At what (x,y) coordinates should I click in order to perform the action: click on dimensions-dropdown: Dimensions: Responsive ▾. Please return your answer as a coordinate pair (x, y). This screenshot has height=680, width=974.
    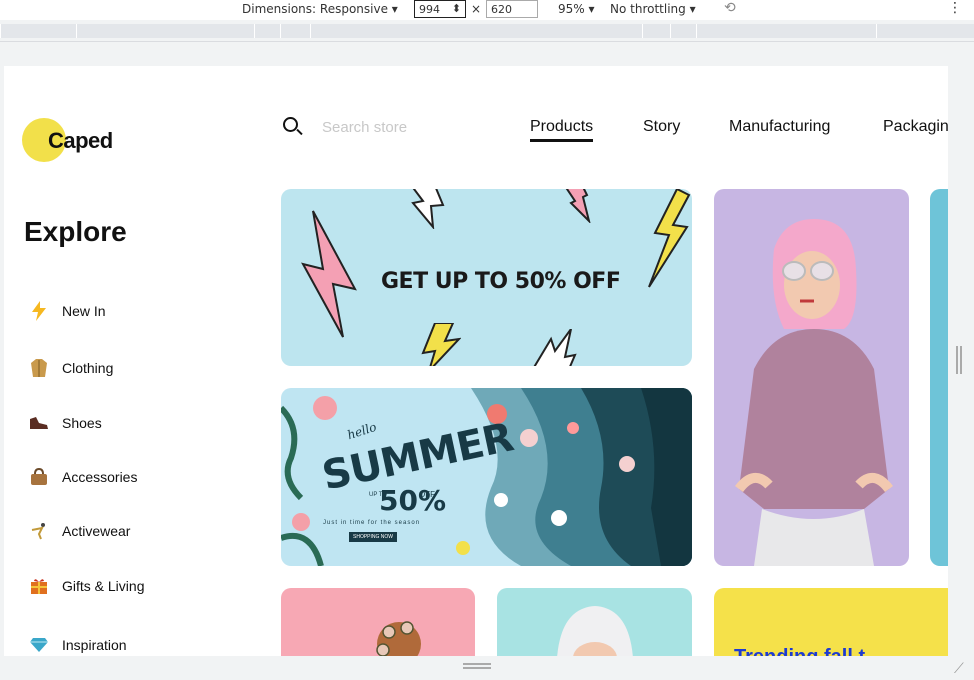
    Looking at the image, I should click on (320, 9).